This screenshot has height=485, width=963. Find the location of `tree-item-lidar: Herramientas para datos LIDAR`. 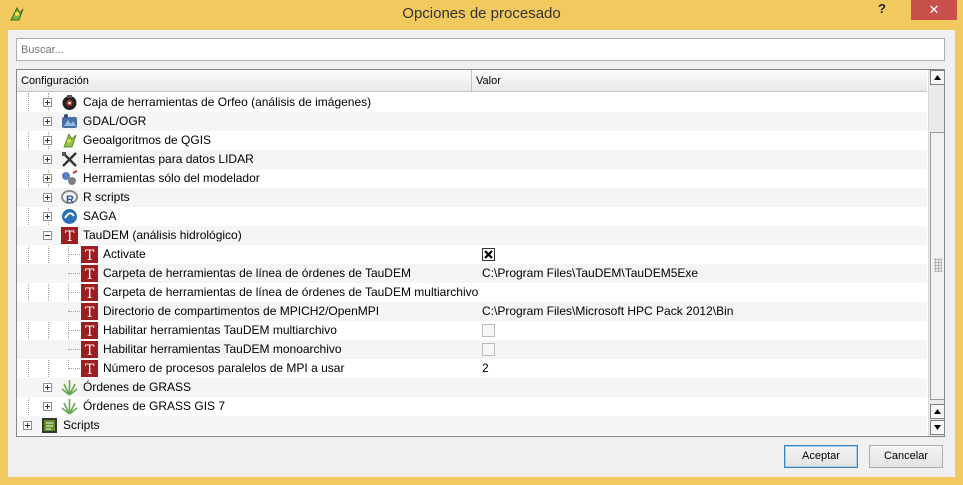

tree-item-lidar: Herramientas para datos LIDAR is located at coordinates (472, 159).